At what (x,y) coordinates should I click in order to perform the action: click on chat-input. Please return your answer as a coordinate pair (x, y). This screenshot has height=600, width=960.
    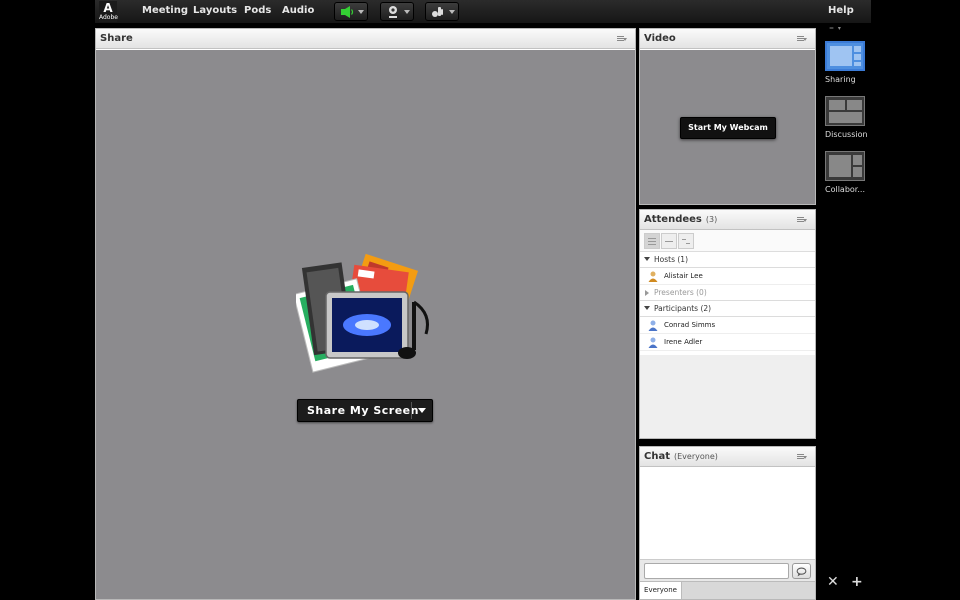
    Looking at the image, I should click on (716, 571).